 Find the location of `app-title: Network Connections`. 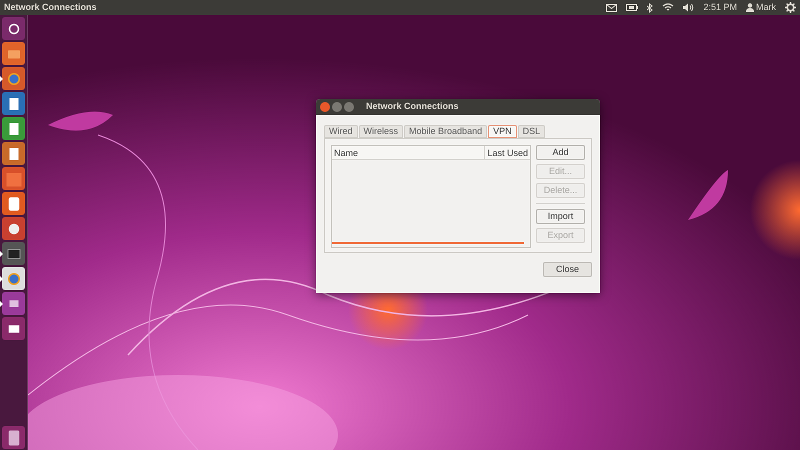

app-title: Network Connections is located at coordinates (50, 7).